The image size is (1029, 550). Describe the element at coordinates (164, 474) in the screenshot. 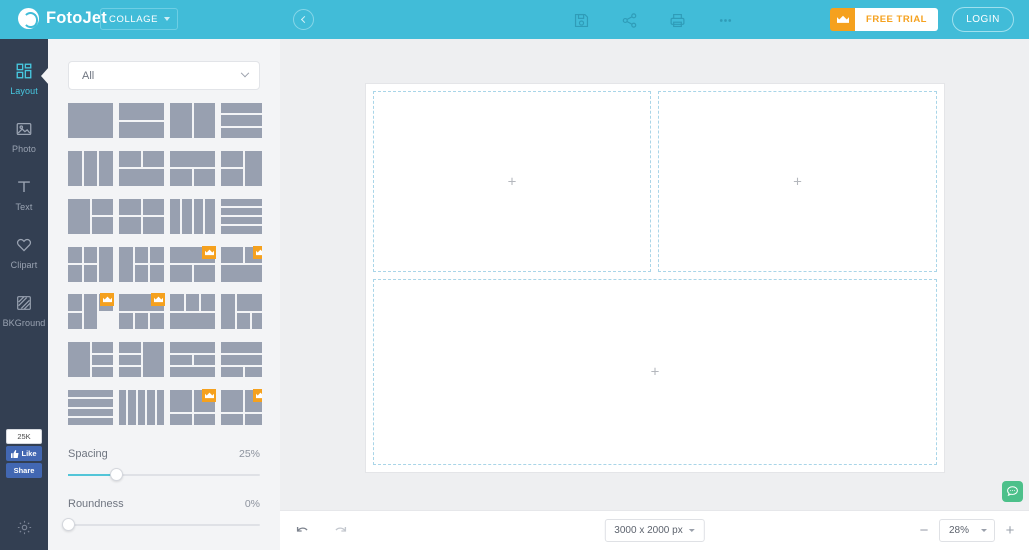

I see `spacing-slider-track` at that location.